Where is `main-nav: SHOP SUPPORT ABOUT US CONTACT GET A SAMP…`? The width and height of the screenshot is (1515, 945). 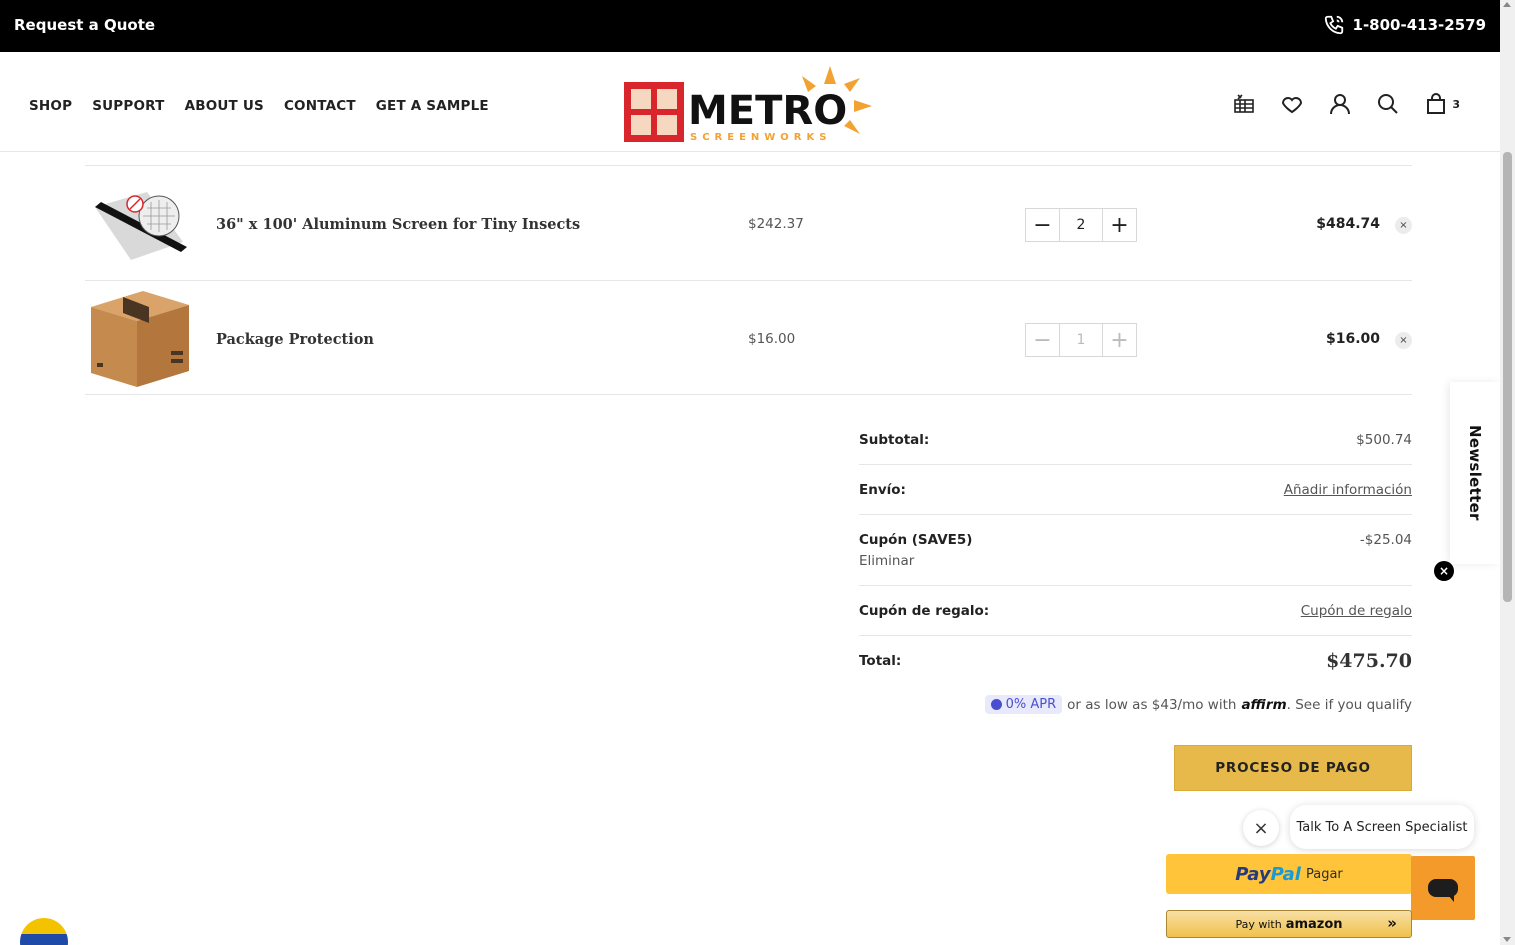 main-nav: SHOP SUPPORT ABOUT US CONTACT GET A SAMP… is located at coordinates (259, 106).